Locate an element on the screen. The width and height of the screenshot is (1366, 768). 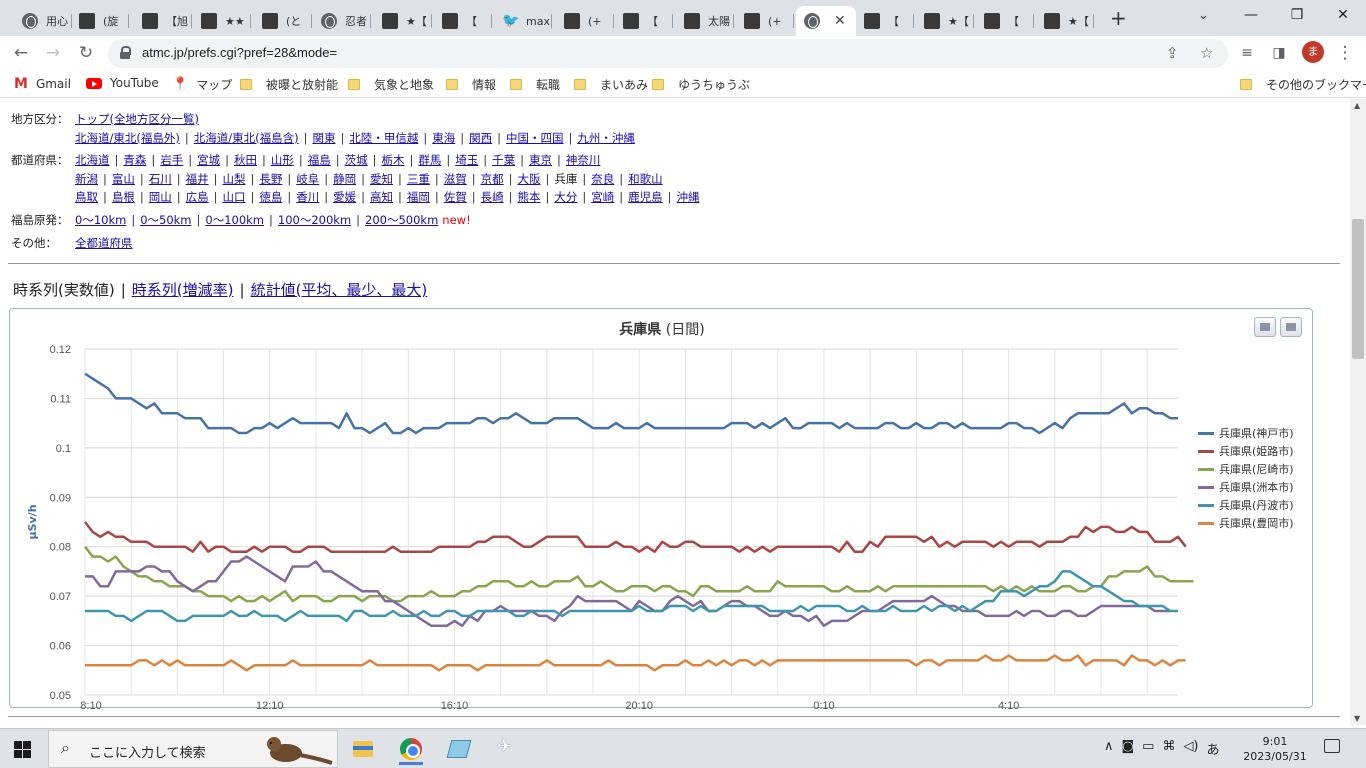
page-scrollbar: ▲ ▼ is located at coordinates (1358, 412).